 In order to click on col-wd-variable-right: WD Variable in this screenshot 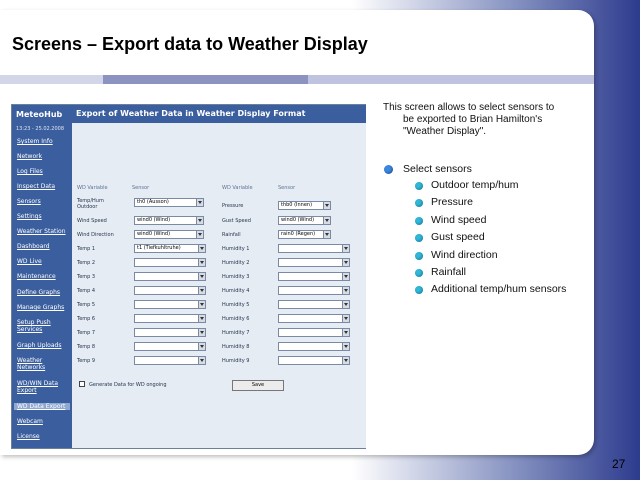, I will do `click(237, 188)`.